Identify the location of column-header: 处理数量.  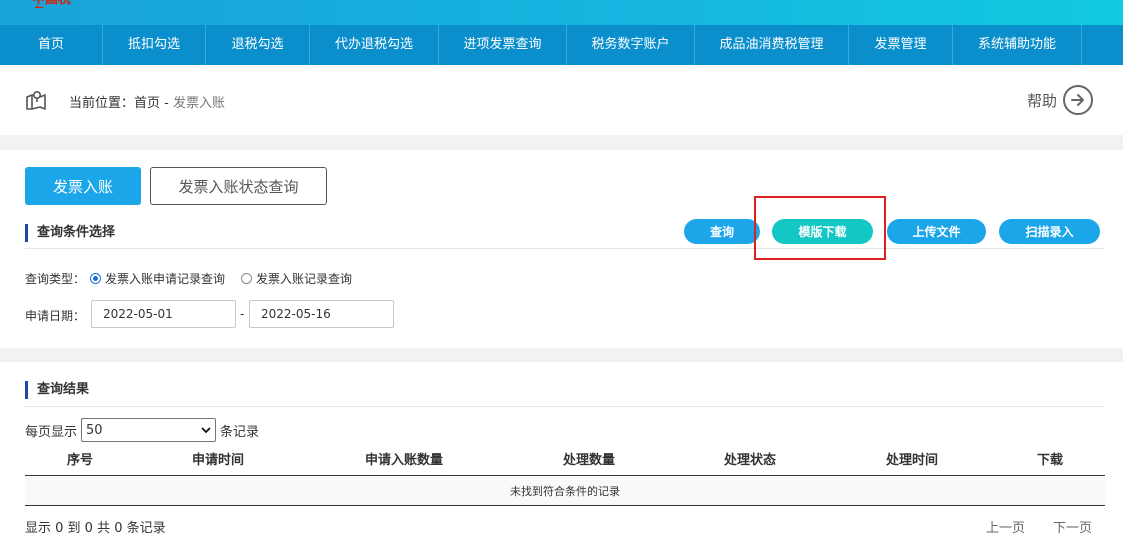
(588, 460).